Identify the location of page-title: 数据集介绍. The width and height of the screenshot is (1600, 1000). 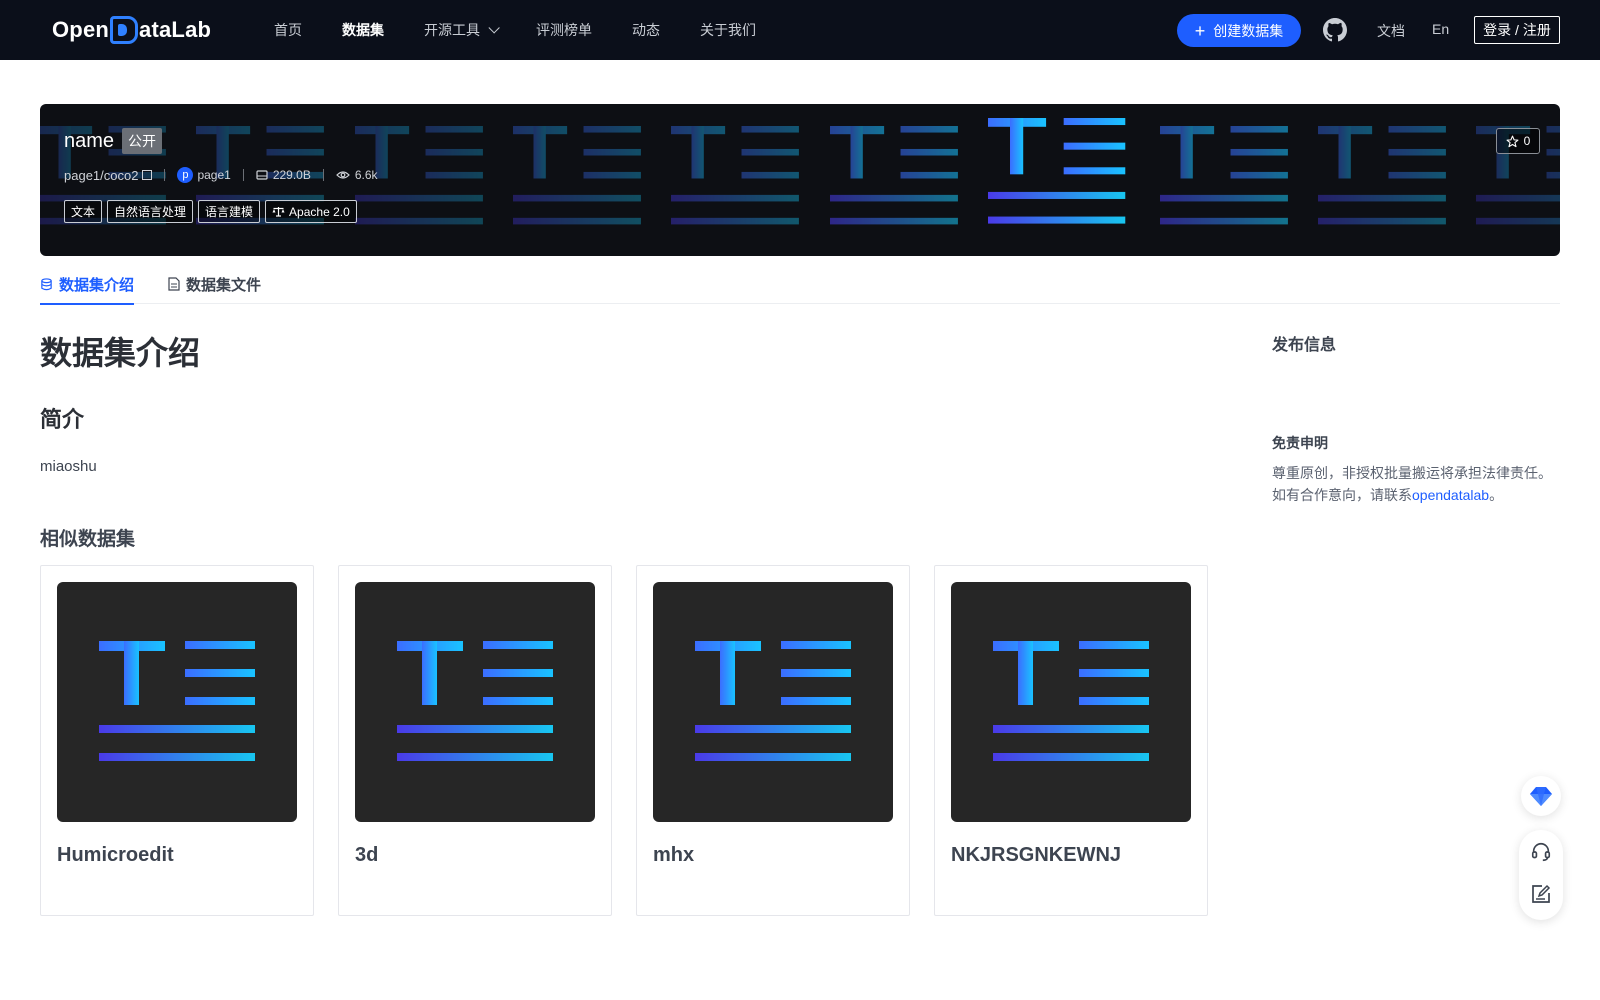
(120, 353).